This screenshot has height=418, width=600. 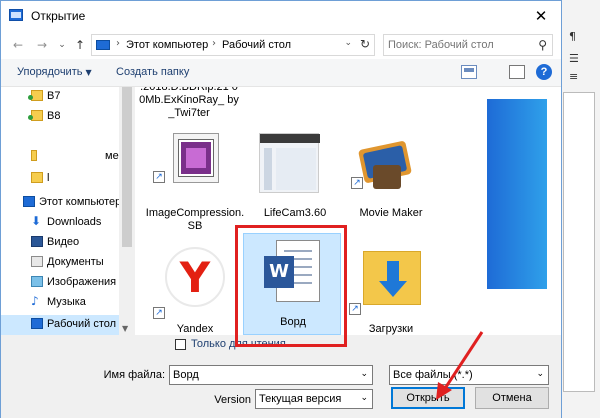 What do you see at coordinates (167, 45) in the screenshot?
I see `breadcrumb-this-pc: Этот компьютер` at bounding box center [167, 45].